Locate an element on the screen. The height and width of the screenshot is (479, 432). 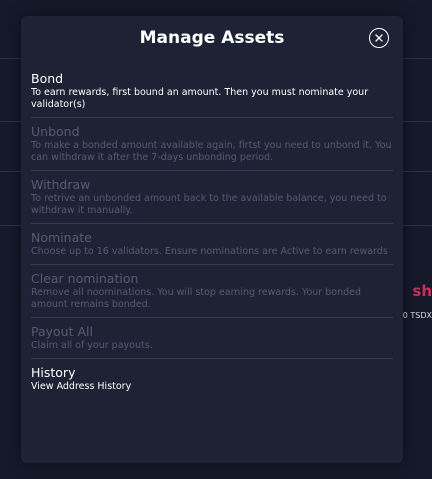
option-title: Payout All is located at coordinates (62, 331).